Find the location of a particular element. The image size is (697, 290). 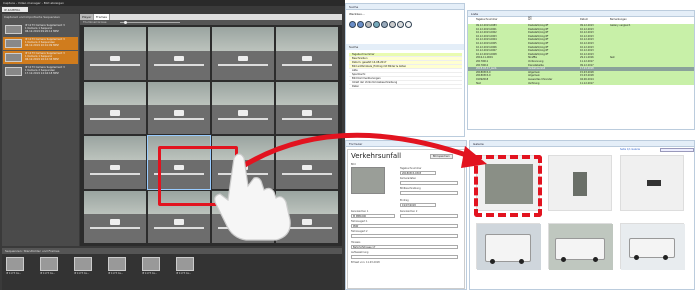

col-bemerkungen: Bemerkungen is located at coordinates (618, 19).